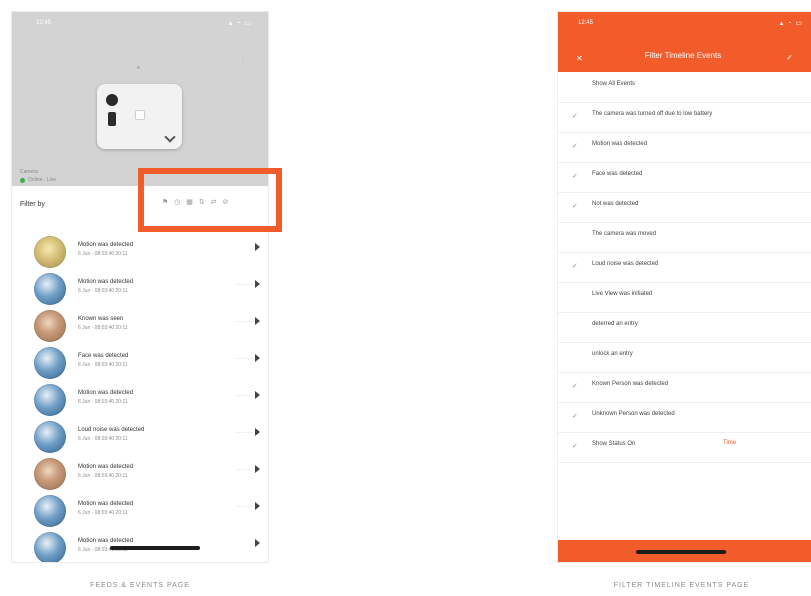  What do you see at coordinates (684, 357) in the screenshot?
I see `filter-option: unlock an entry` at bounding box center [684, 357].